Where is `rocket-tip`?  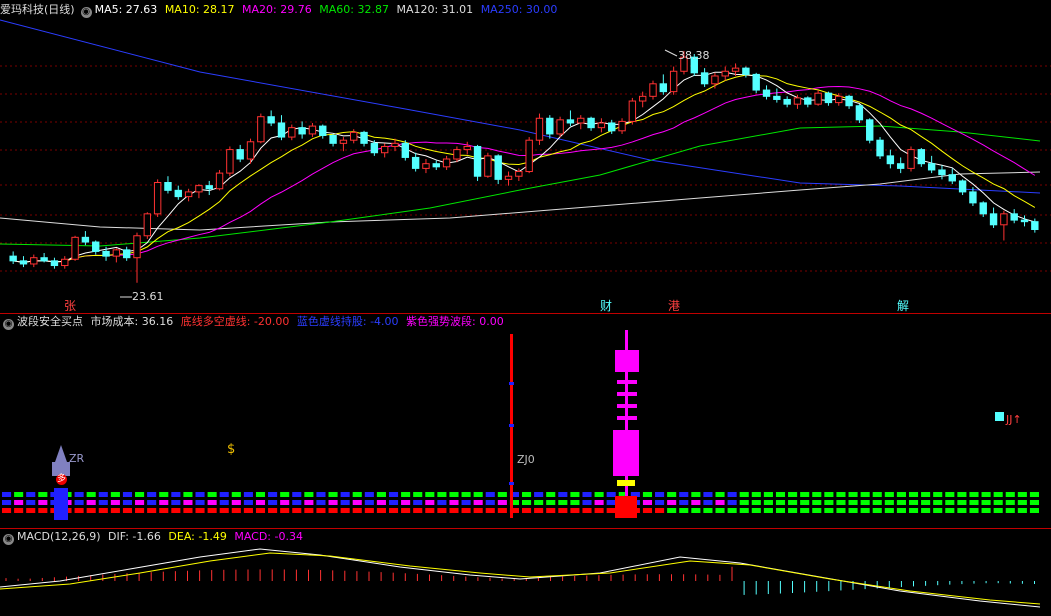 rocket-tip is located at coordinates (61, 453).